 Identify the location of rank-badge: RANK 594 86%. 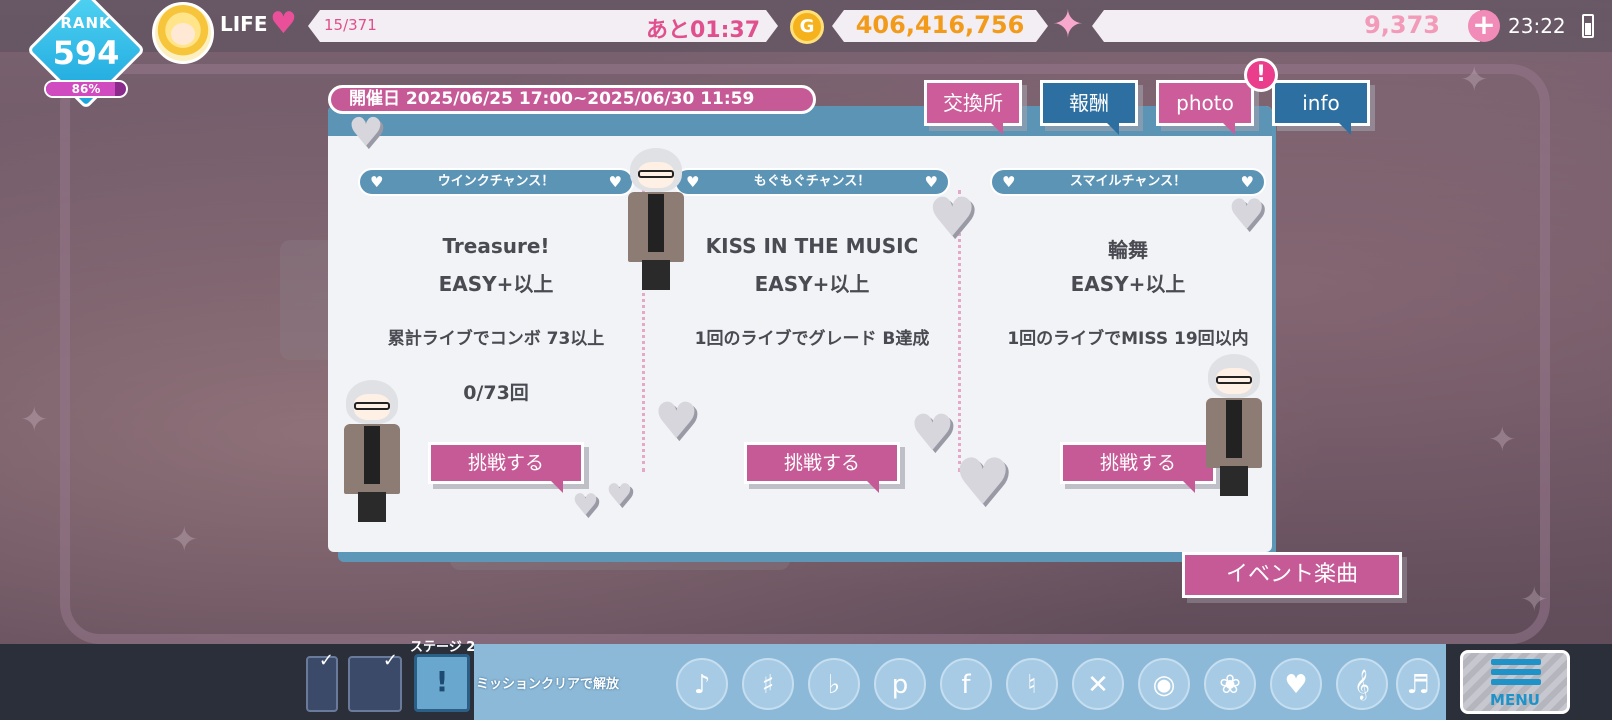
(86, 55).